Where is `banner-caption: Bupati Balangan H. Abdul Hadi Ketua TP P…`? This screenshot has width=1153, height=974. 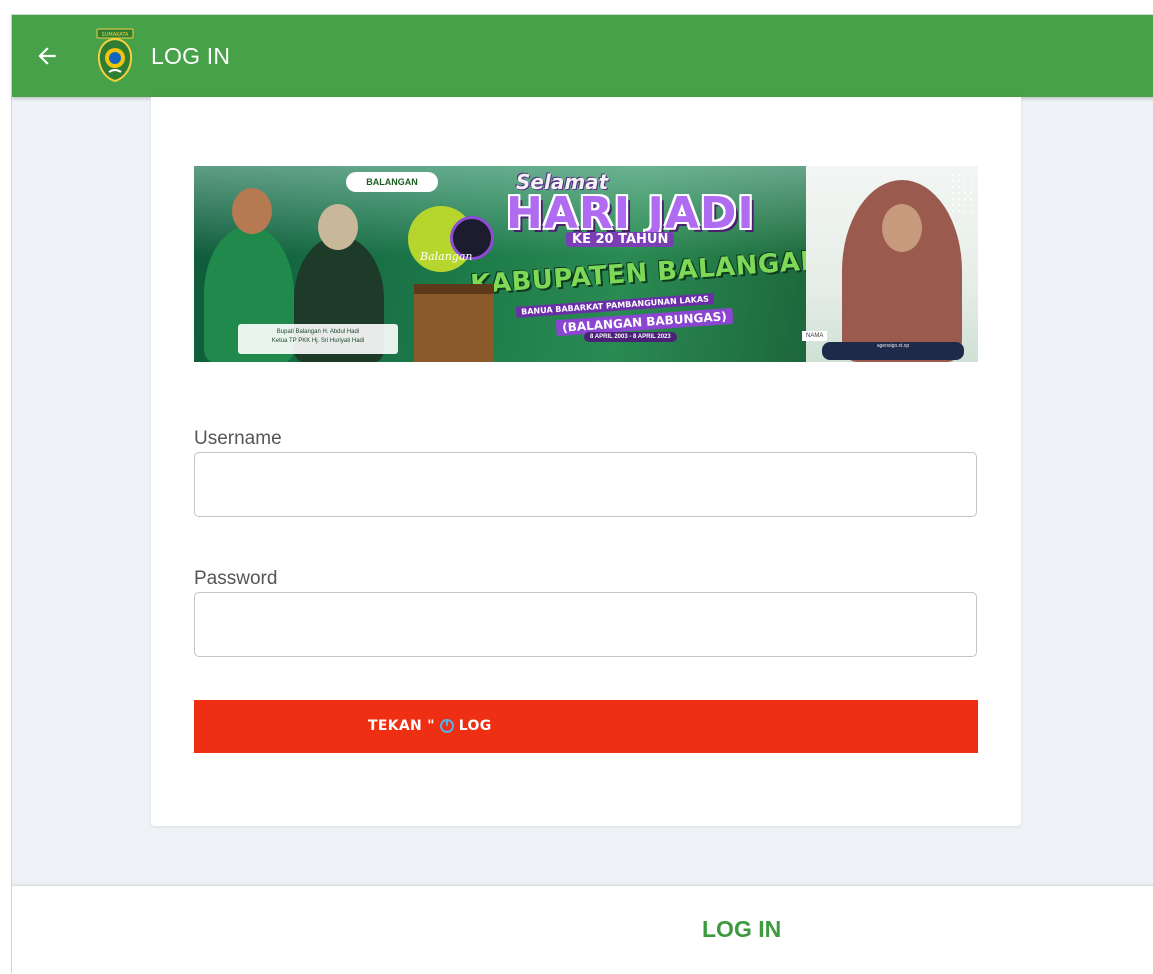
banner-caption: Bupati Balangan H. Abdul Hadi Ketua TP P… is located at coordinates (318, 339).